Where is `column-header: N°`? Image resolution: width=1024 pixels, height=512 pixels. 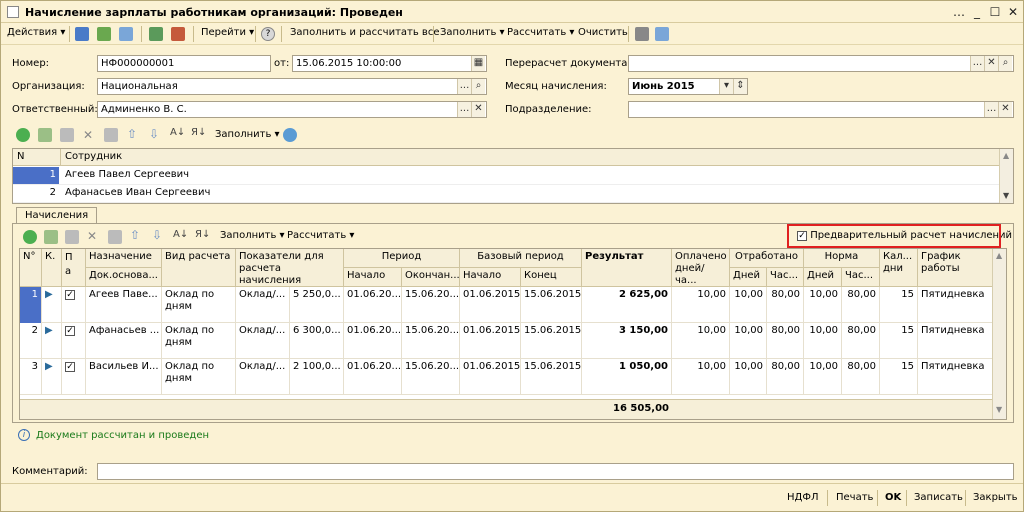 column-header: N° is located at coordinates (31, 268).